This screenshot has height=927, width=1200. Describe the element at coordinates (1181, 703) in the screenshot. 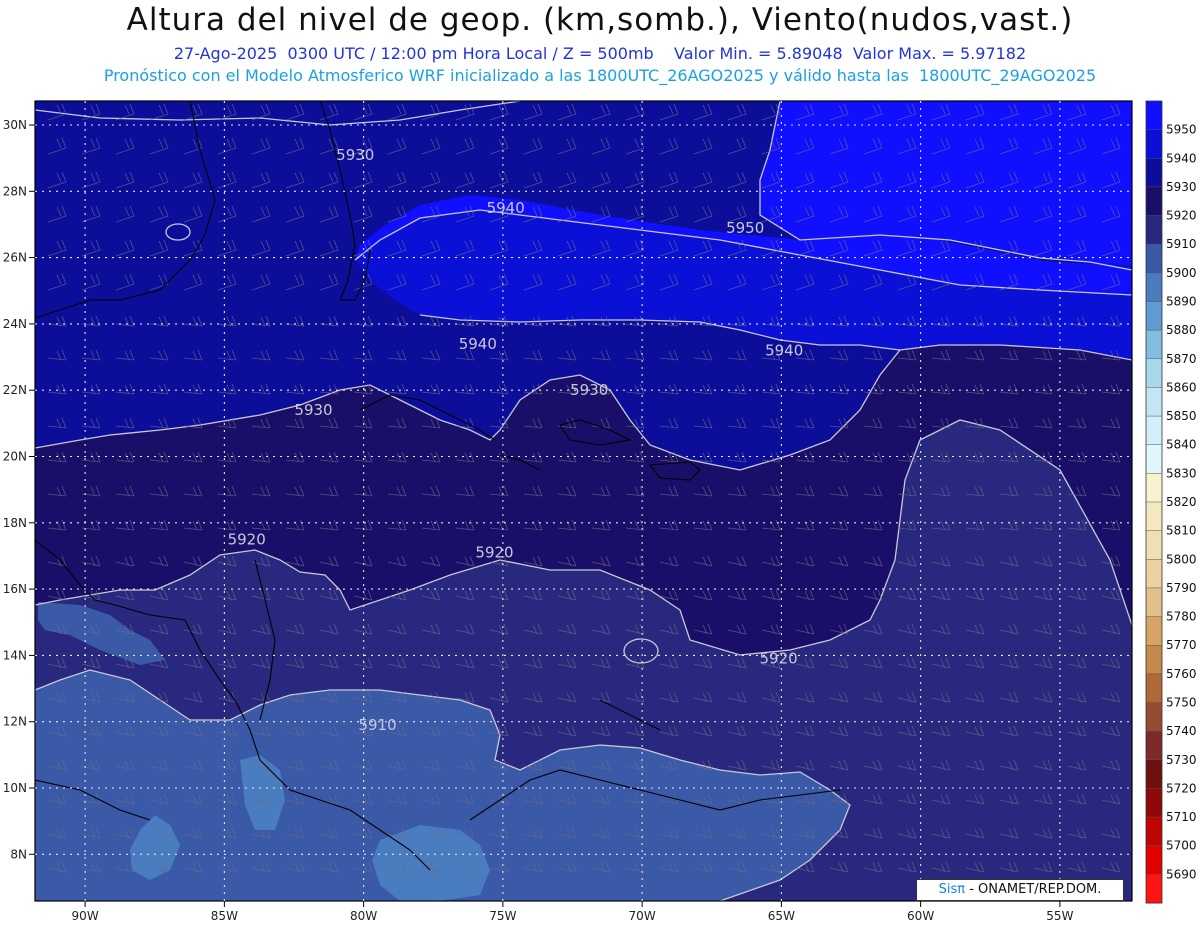

I see `colorbar-label: 5750` at that location.